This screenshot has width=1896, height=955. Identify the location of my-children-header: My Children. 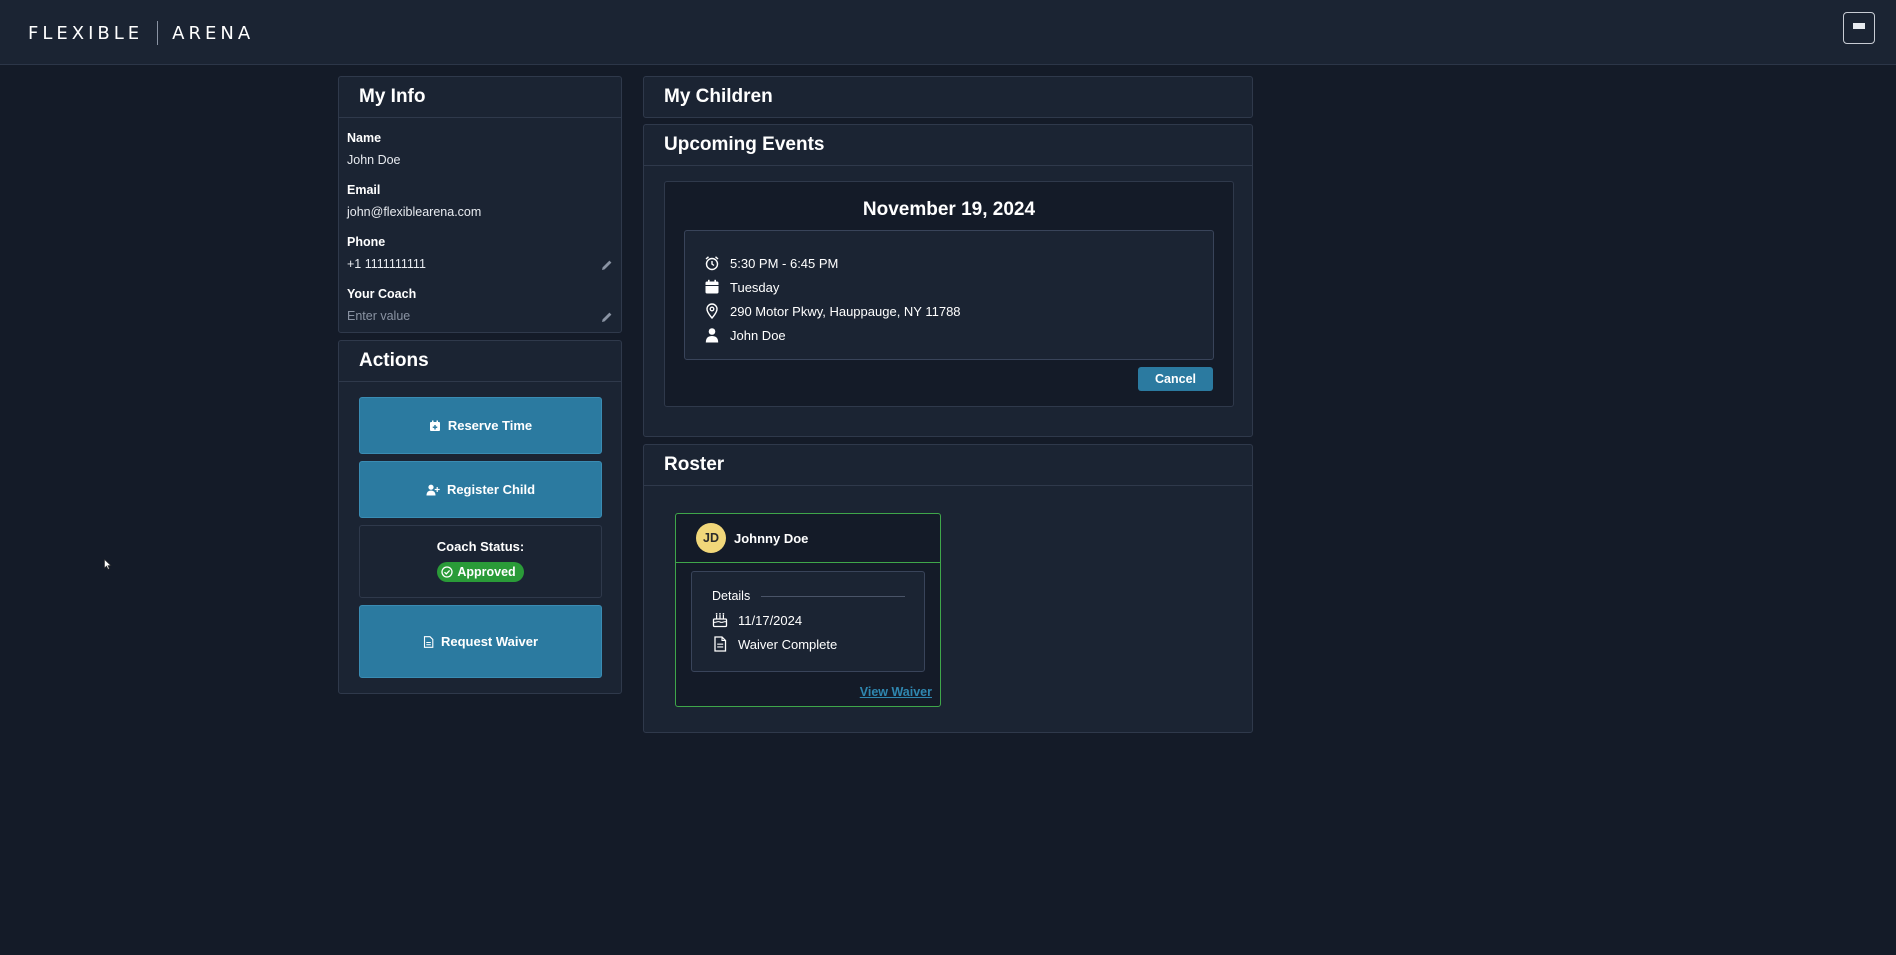
(948, 97).